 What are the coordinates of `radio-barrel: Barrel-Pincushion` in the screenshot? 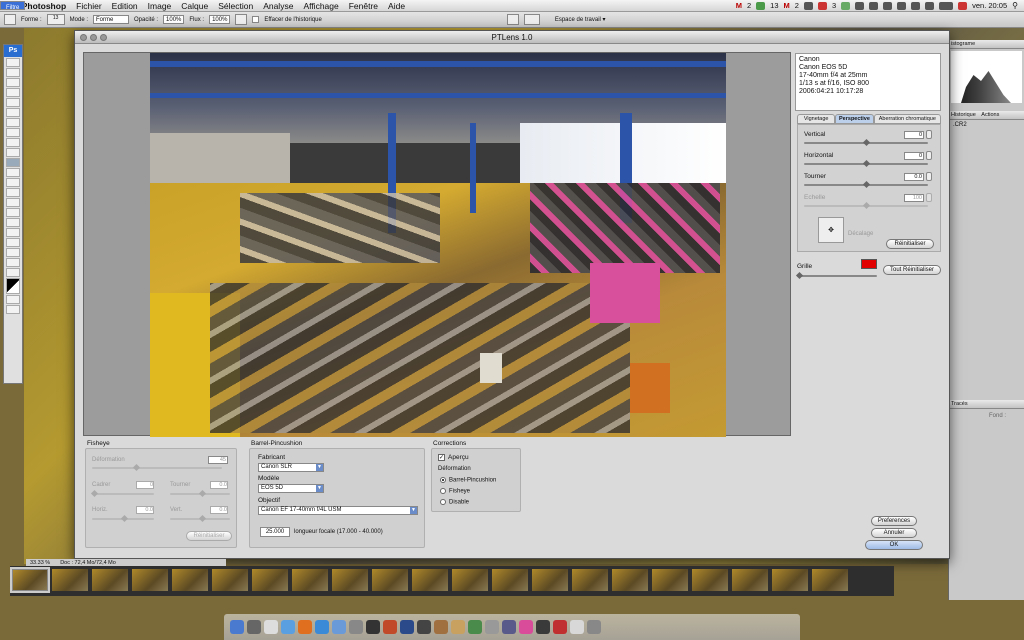 It's located at (468, 480).